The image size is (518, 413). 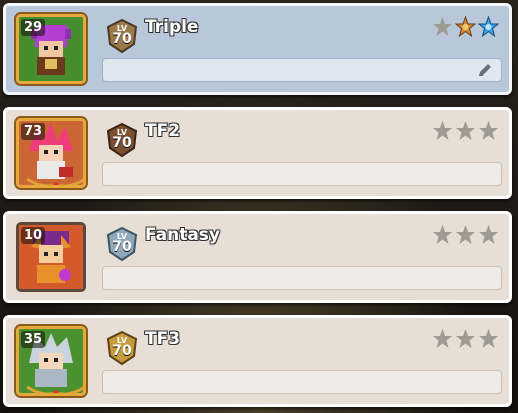 What do you see at coordinates (51, 153) in the screenshot?
I see `hero-portrait: 73` at bounding box center [51, 153].